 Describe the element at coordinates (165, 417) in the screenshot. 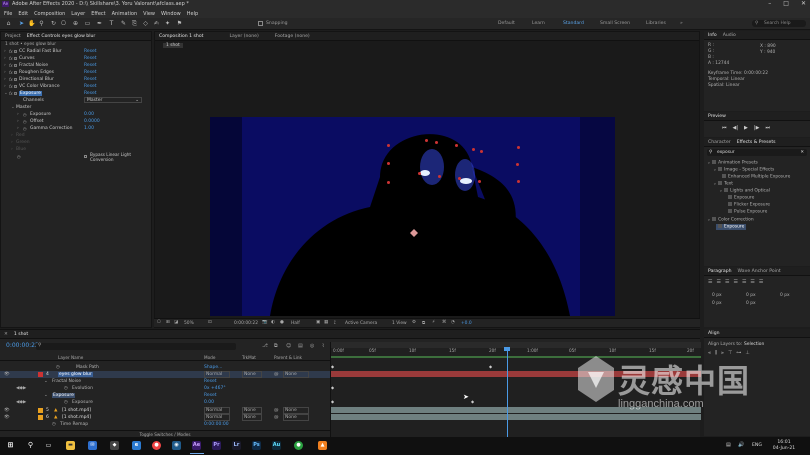

I see `timeline-row-layer-6: 👁 6 ▲ [1 shot.mp4] Normal None @ None` at that location.